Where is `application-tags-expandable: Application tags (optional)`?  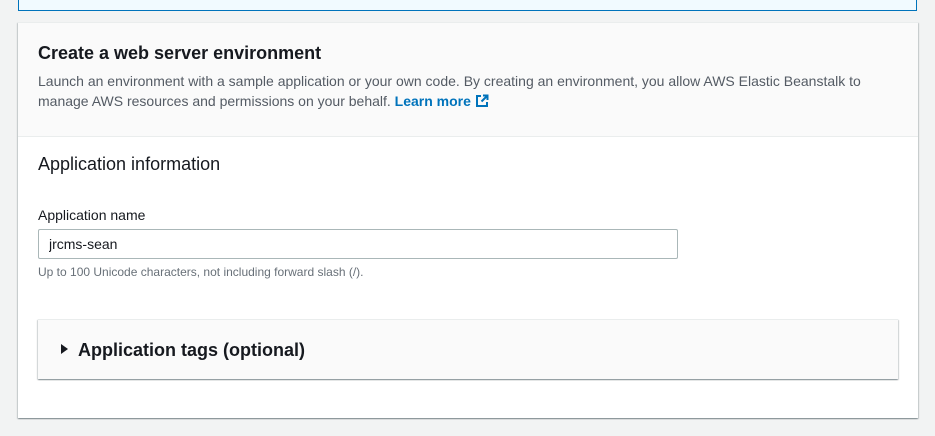 application-tags-expandable: Application tags (optional) is located at coordinates (468, 349).